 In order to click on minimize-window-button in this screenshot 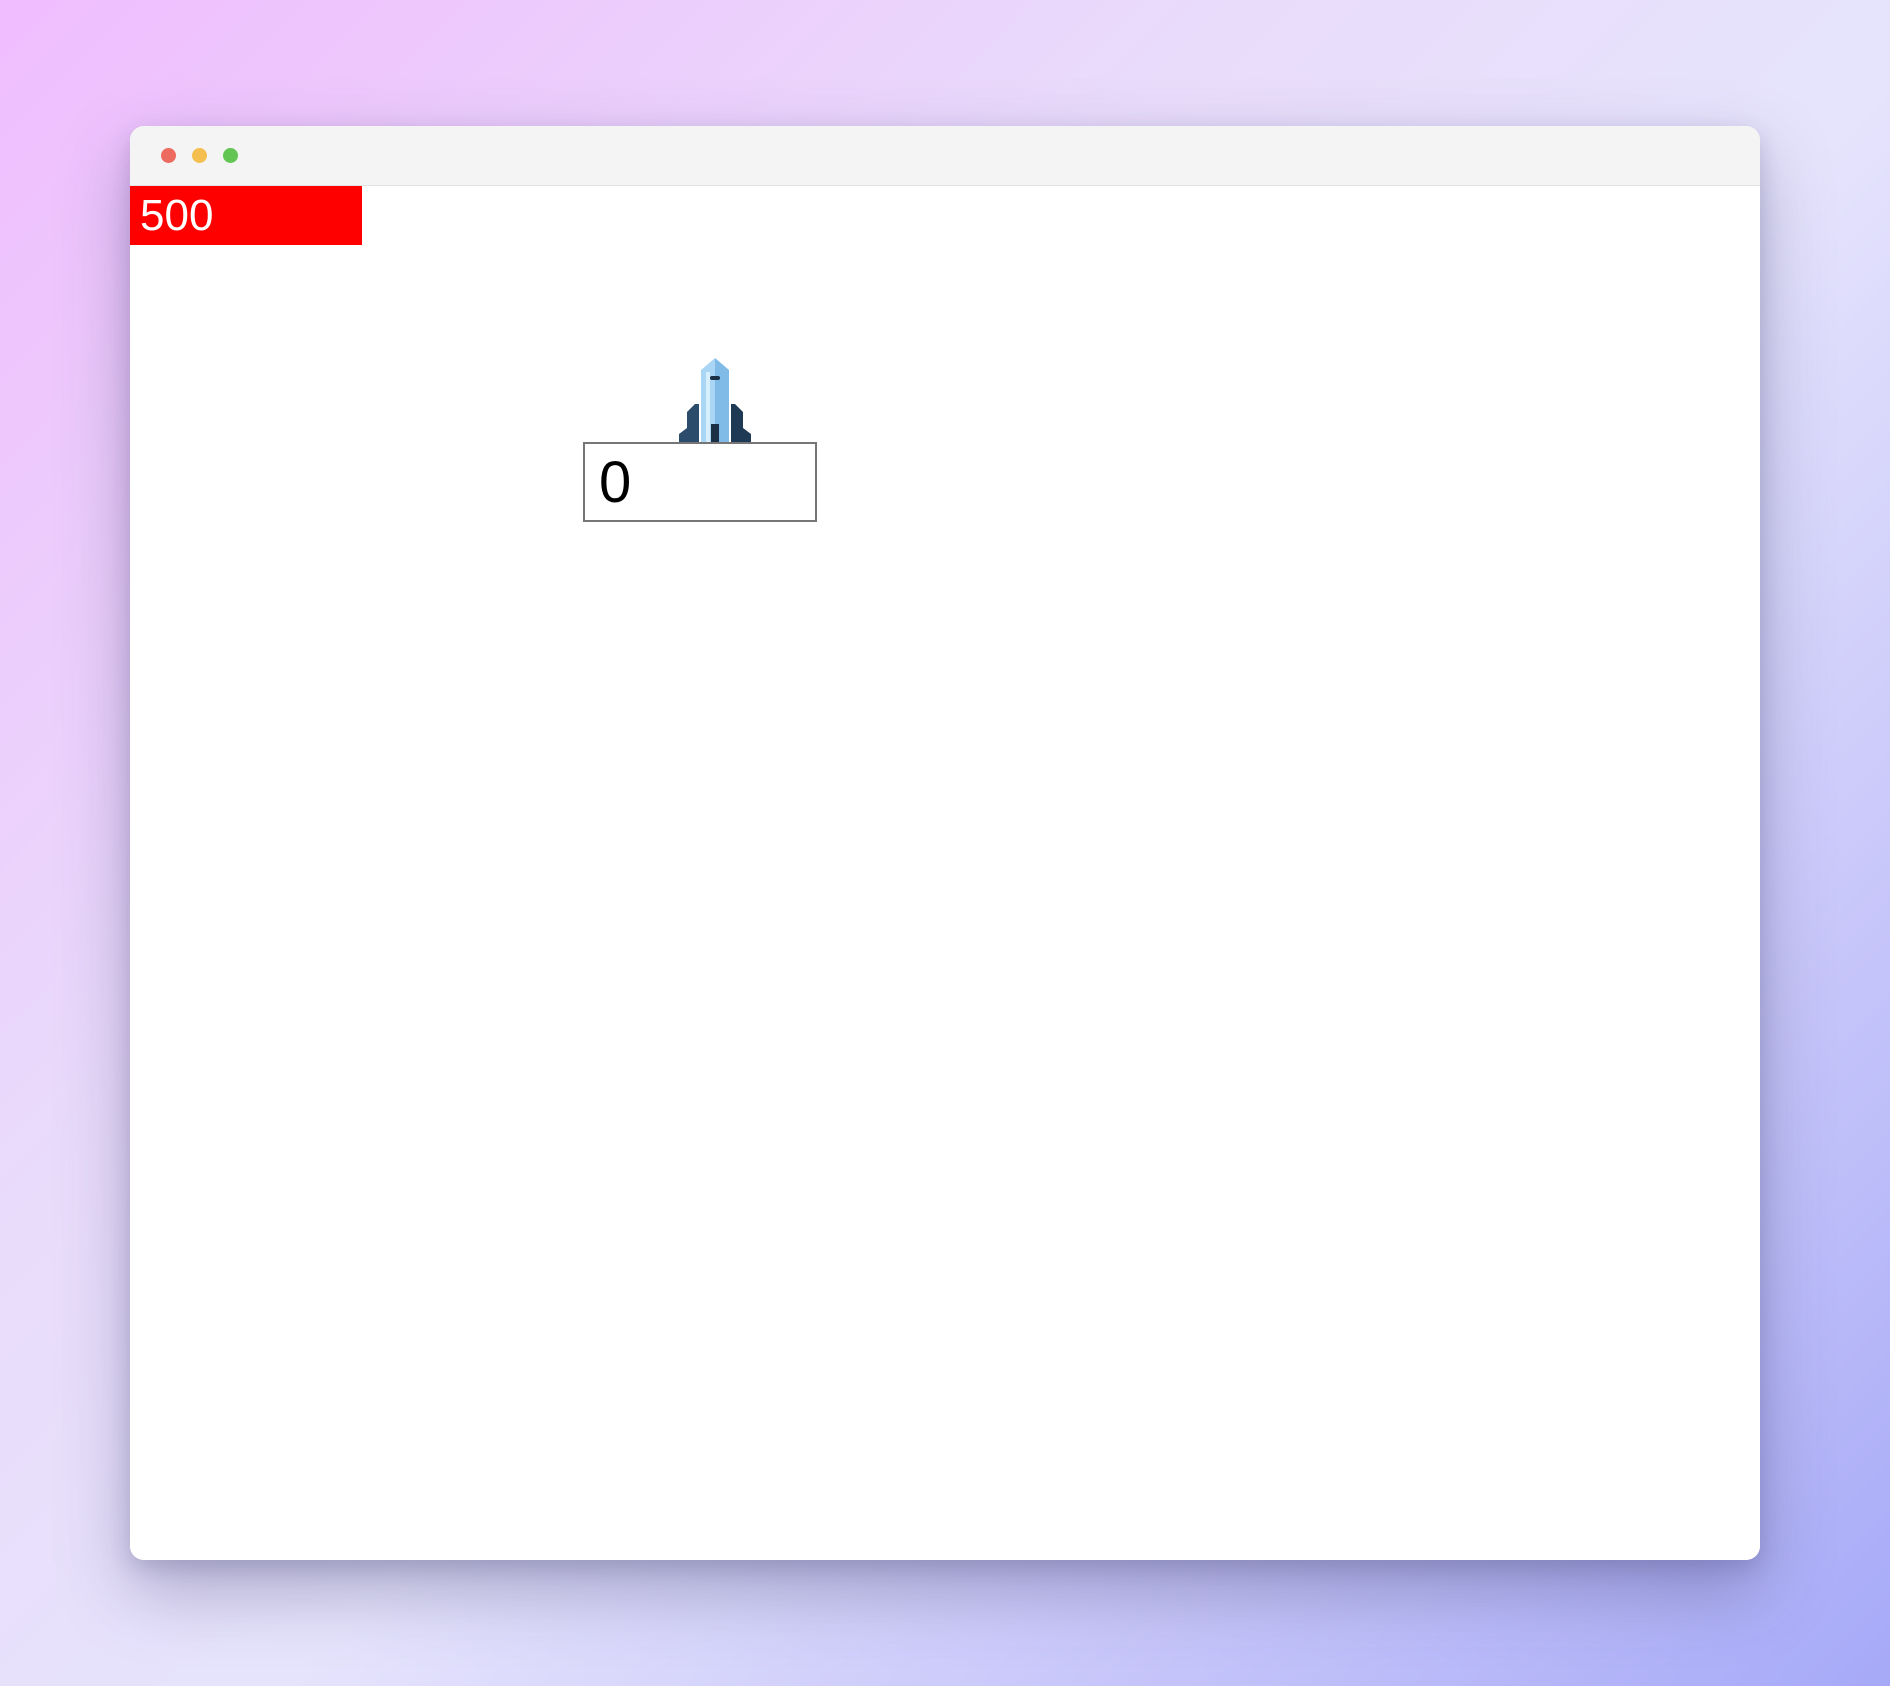, I will do `click(199, 155)`.